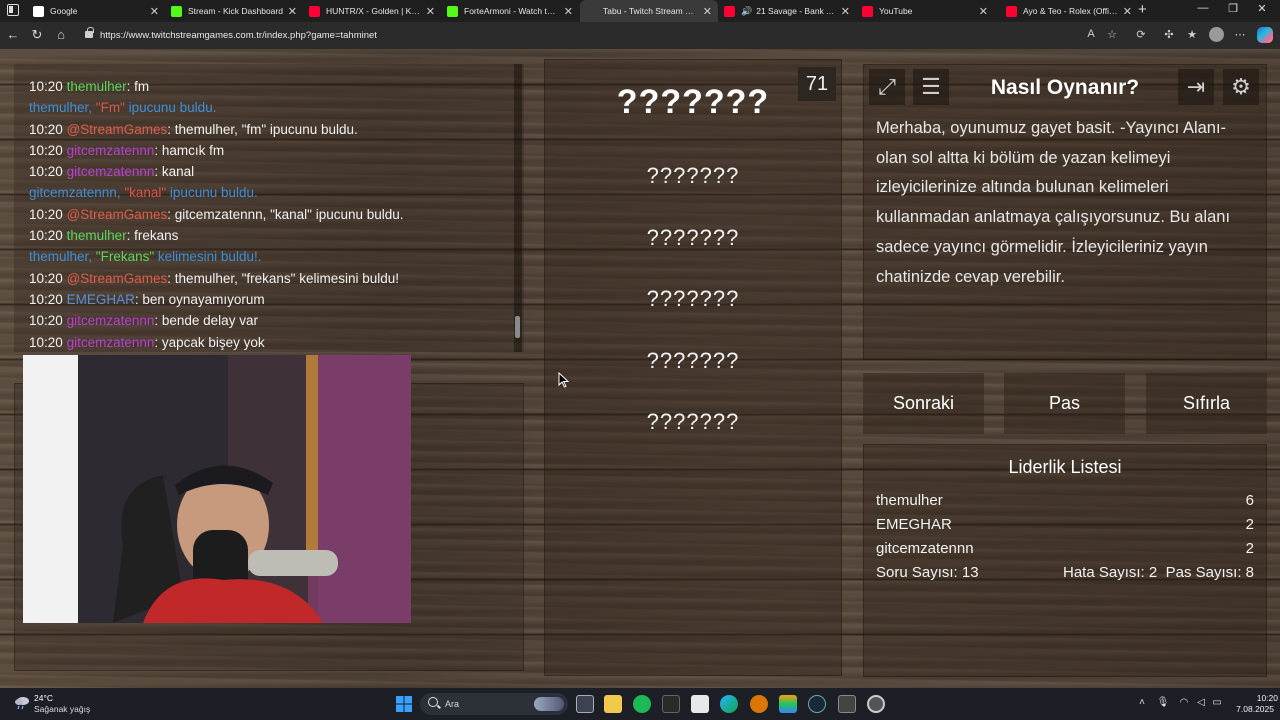 The height and width of the screenshot is (720, 1280). I want to click on chat-text: : ben oynayamıyorum, so click(199, 299).